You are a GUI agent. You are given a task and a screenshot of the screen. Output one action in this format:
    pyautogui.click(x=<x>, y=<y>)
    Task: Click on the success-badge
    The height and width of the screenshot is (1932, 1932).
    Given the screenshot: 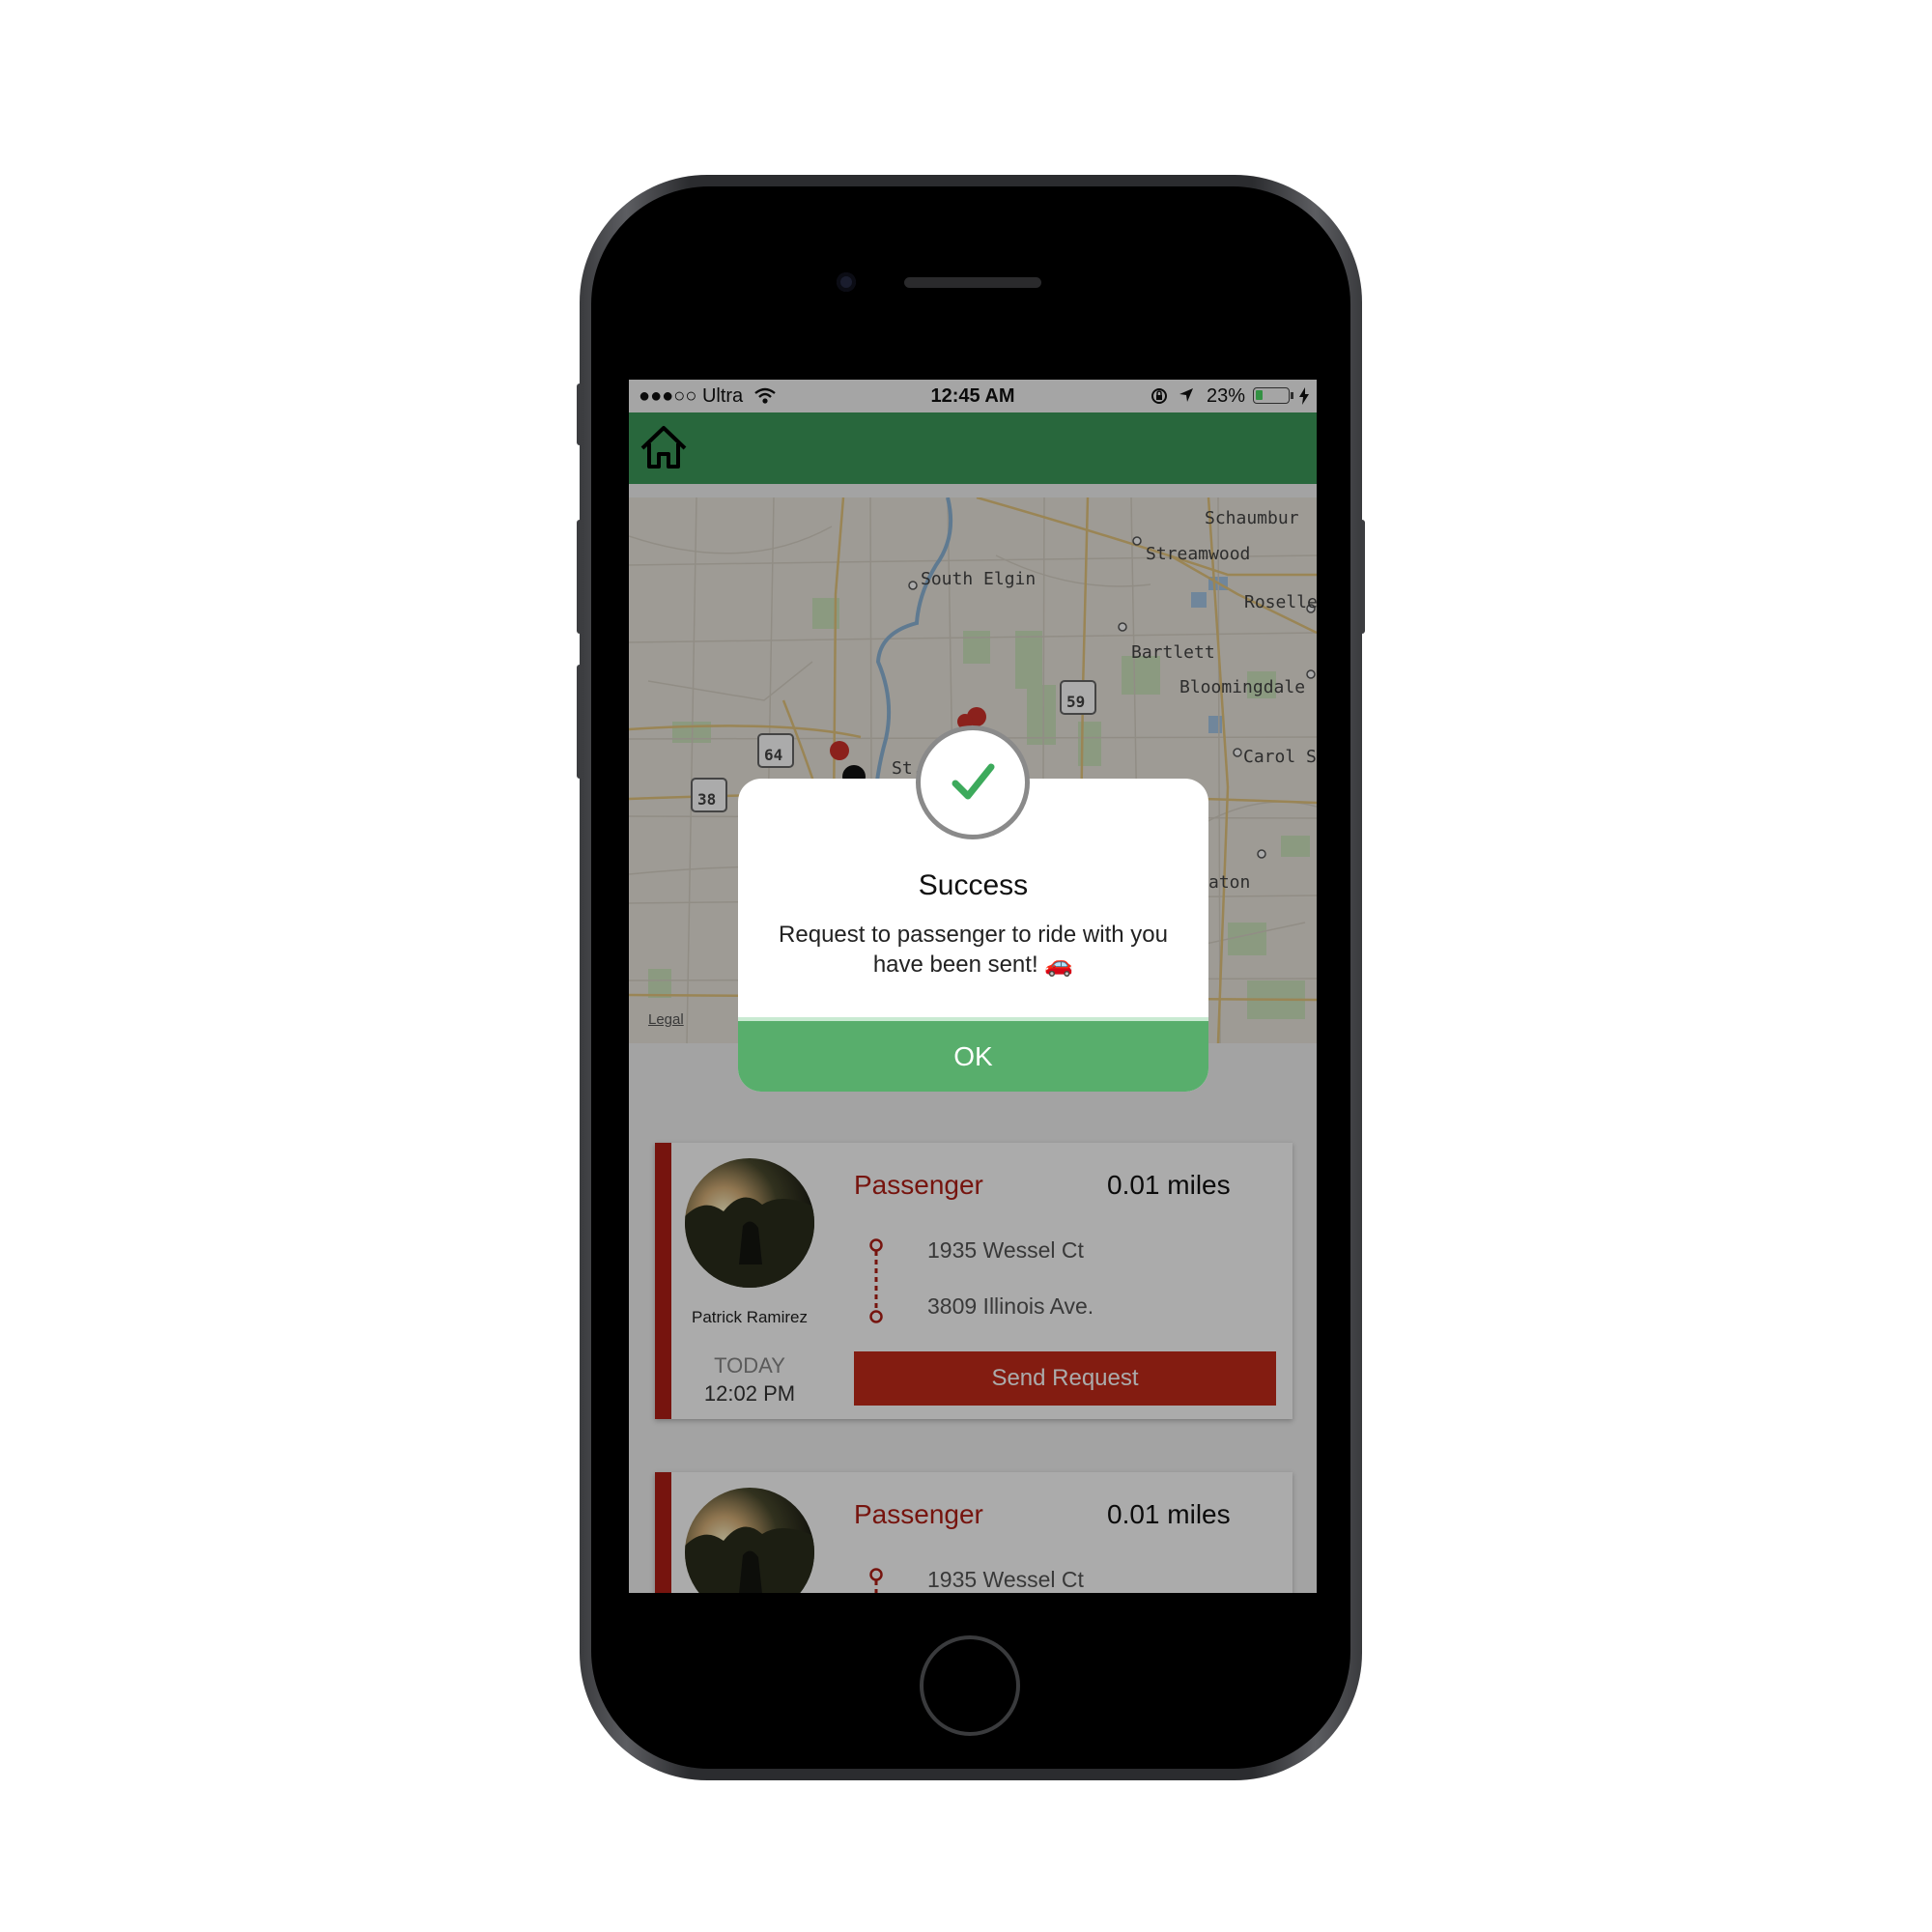 What is the action you would take?
    pyautogui.click(x=973, y=782)
    